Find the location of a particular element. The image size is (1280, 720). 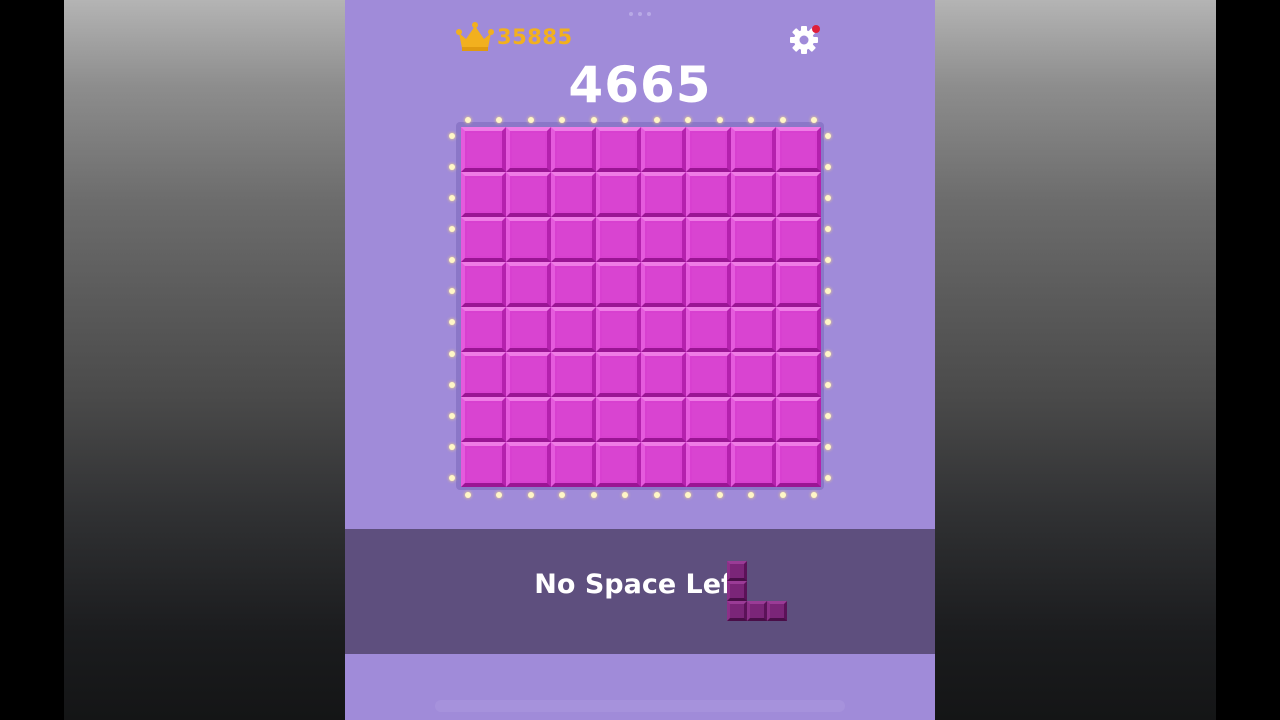

marquee-lights-right is located at coordinates (828, 307).